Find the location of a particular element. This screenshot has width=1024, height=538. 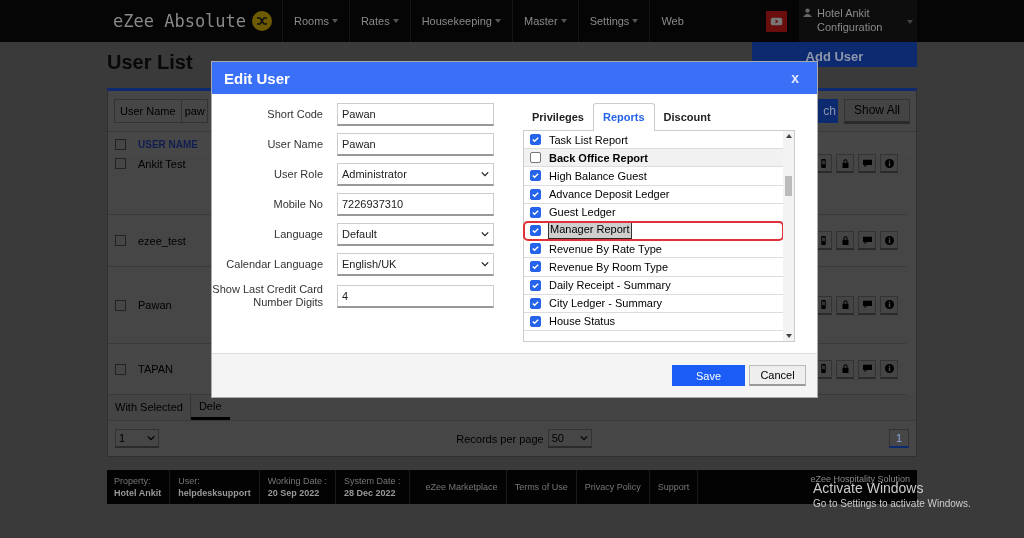

input-field: 7226937310 is located at coordinates (415, 204).